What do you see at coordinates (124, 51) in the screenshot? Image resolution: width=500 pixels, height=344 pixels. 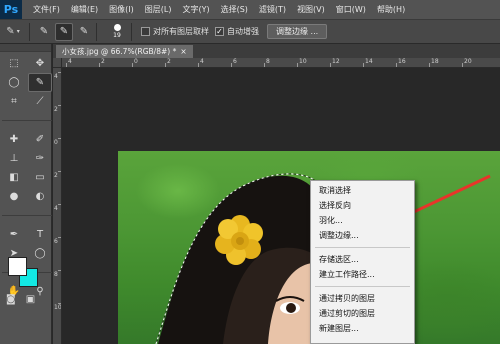 I see `document-tab: 小女孩.jpg @ 66.7%(RGB/8#) * ×` at bounding box center [124, 51].